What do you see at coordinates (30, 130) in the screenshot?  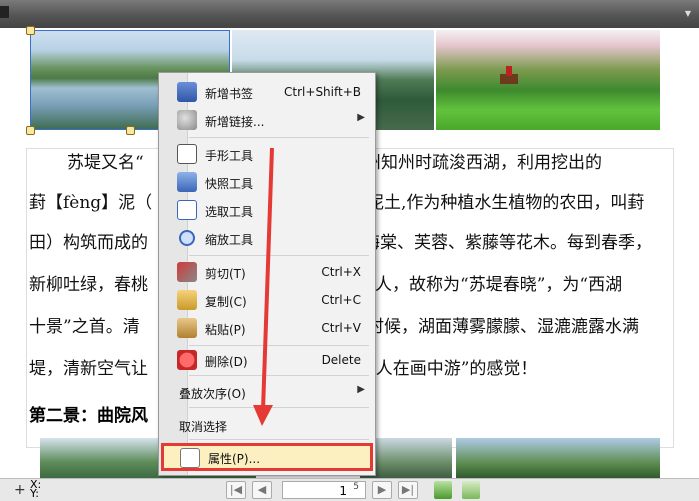 I see `resize-handle-bottom-left` at bounding box center [30, 130].